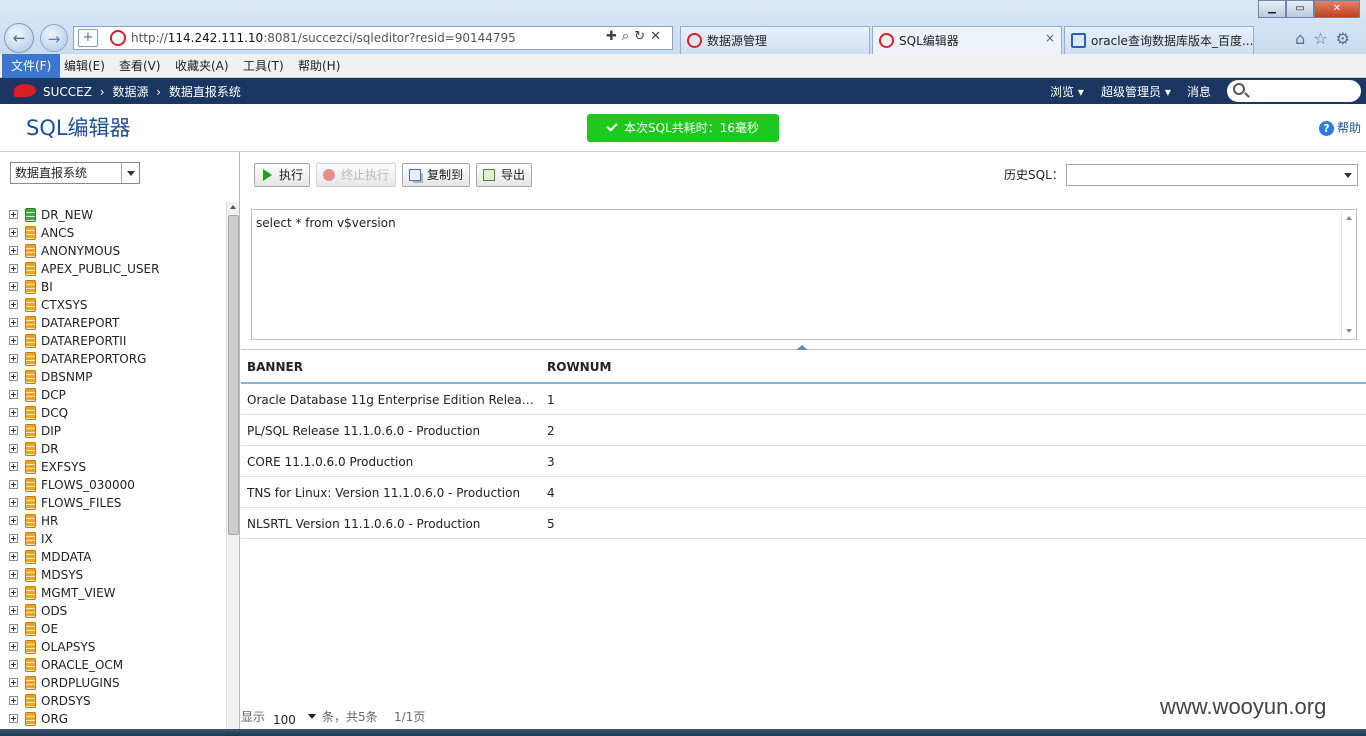 Image resolution: width=1366 pixels, height=736 pixels. What do you see at coordinates (436, 175) in the screenshot?
I see `copy-to-button: 复制到` at bounding box center [436, 175].